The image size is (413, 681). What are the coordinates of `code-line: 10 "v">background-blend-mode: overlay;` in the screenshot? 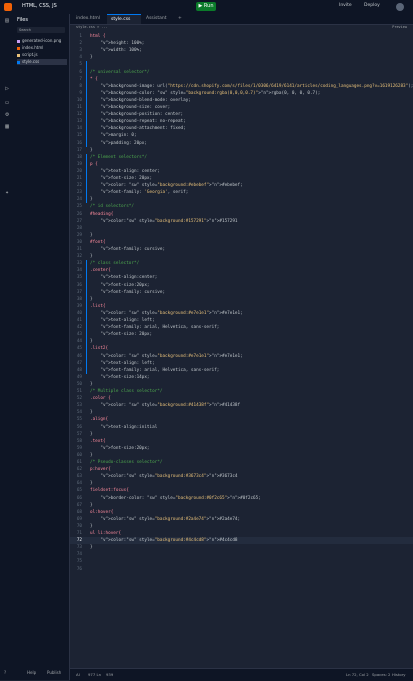 It's located at (241, 100).